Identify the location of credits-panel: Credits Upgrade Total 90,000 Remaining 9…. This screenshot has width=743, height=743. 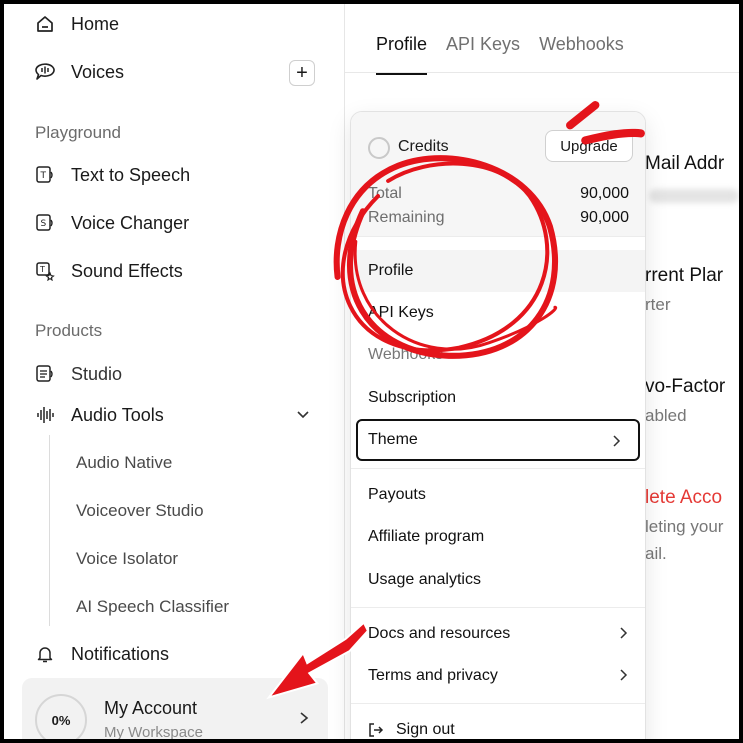
(498, 174).